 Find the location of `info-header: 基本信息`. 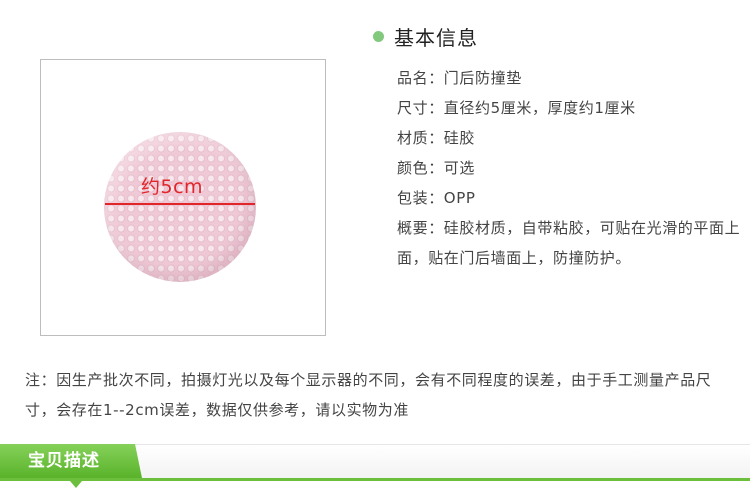

info-header: 基本信息 is located at coordinates (425, 36).